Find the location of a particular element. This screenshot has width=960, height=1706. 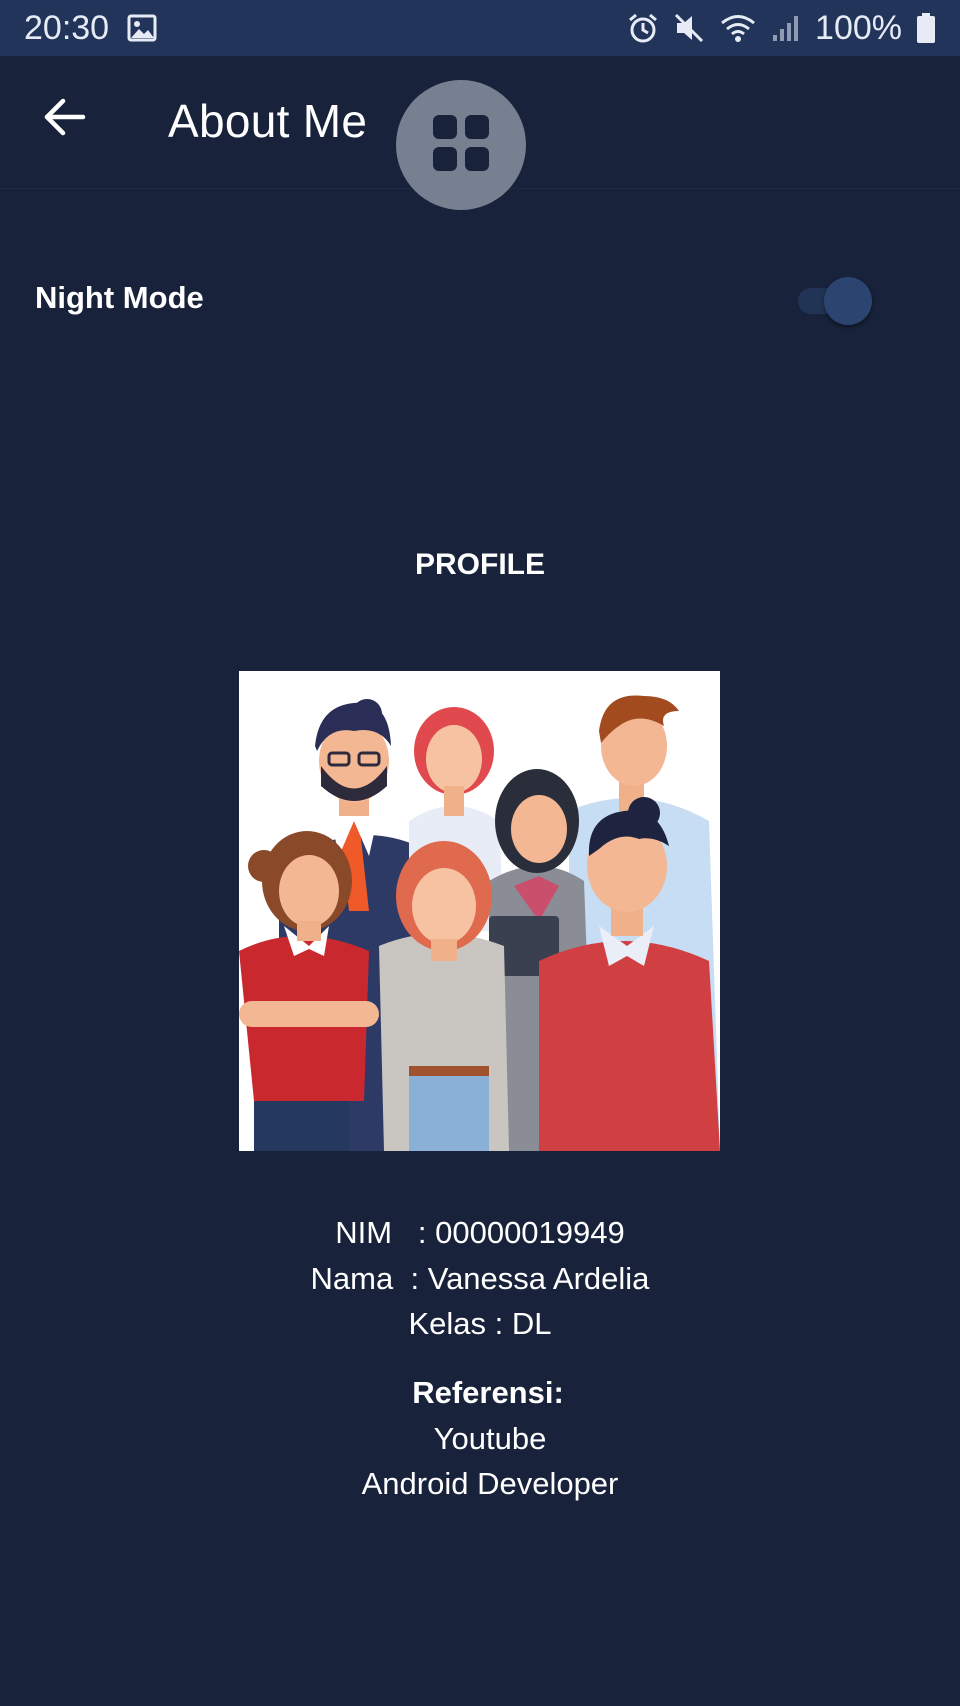

night-mode-switch is located at coordinates (834, 301).